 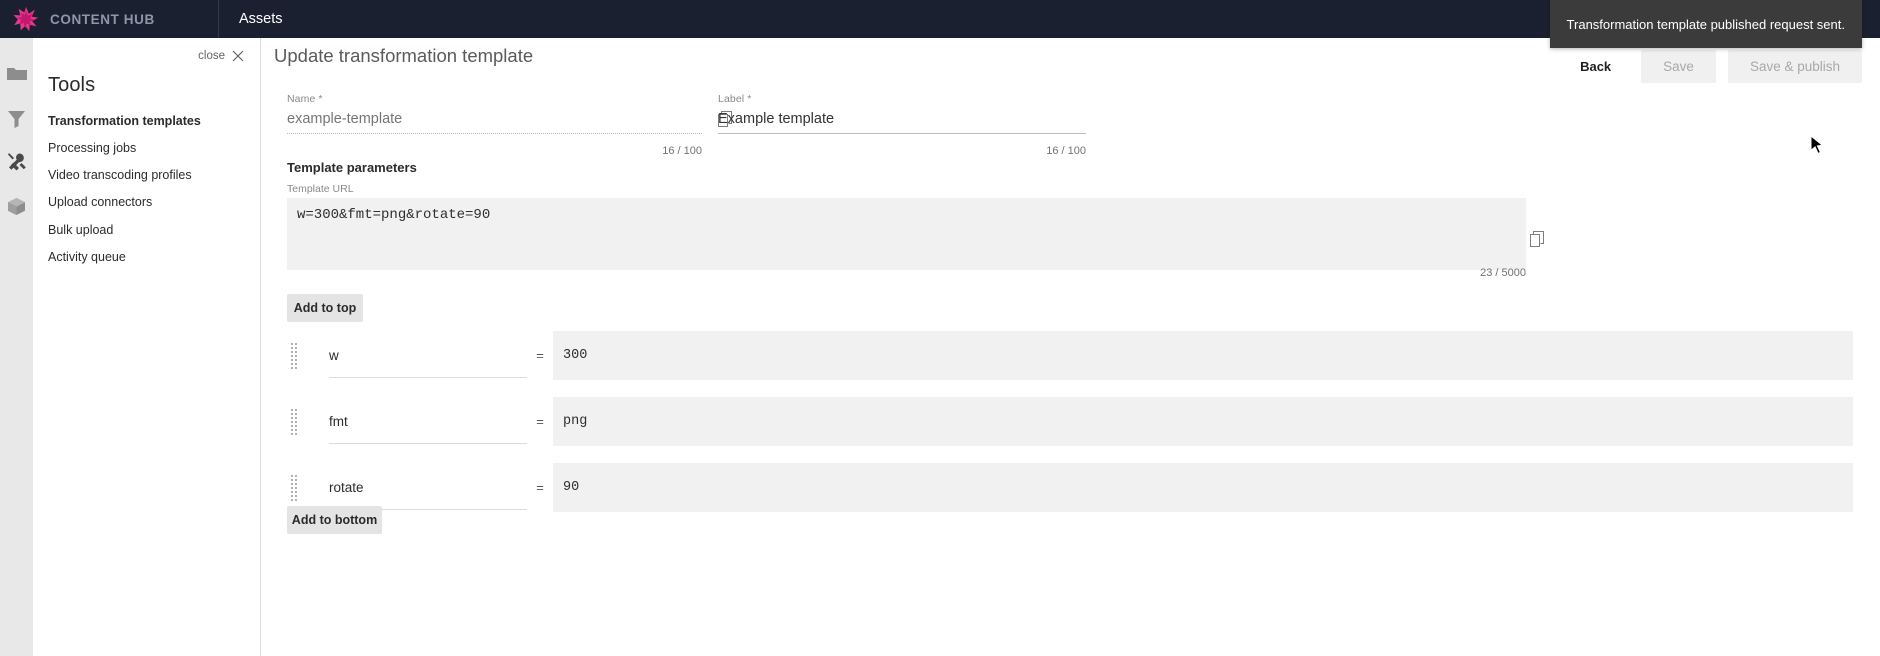 What do you see at coordinates (26, 19) in the screenshot?
I see `starburst-logo-icon` at bounding box center [26, 19].